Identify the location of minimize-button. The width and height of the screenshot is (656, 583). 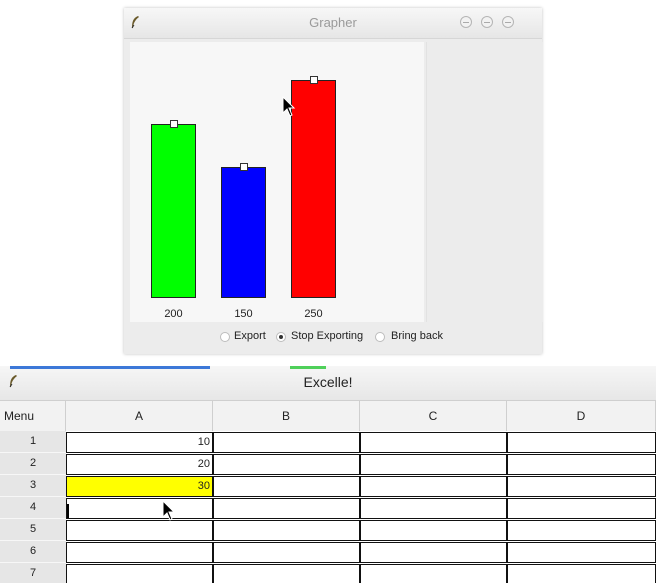
(466, 22).